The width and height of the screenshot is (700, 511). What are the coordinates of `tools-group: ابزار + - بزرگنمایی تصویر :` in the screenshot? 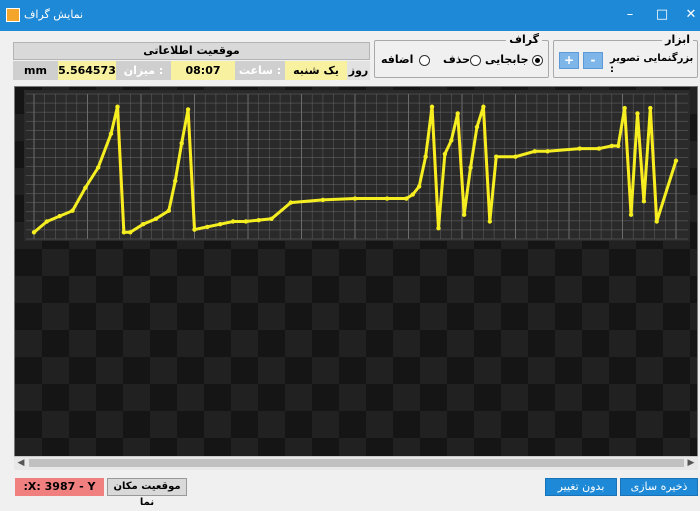 It's located at (625, 55).